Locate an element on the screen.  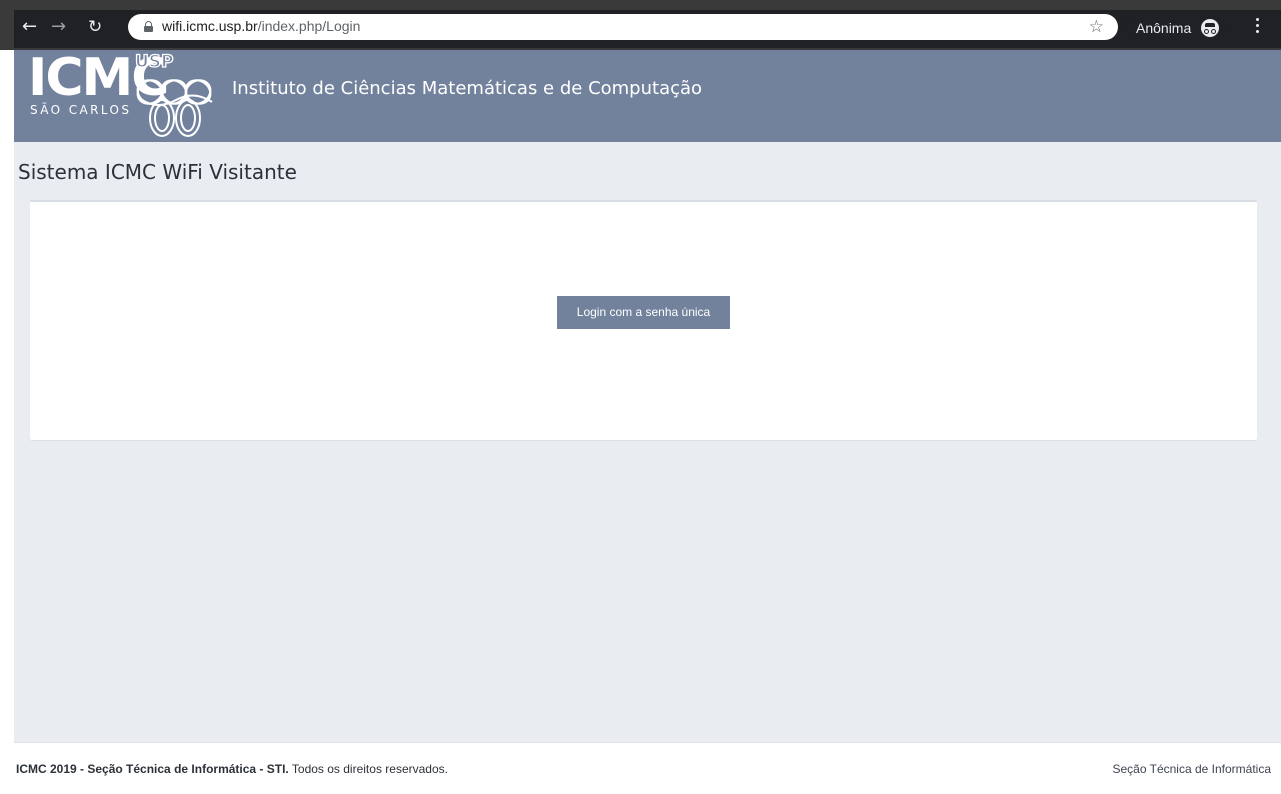
usp-knot-icon is located at coordinates (174, 108).